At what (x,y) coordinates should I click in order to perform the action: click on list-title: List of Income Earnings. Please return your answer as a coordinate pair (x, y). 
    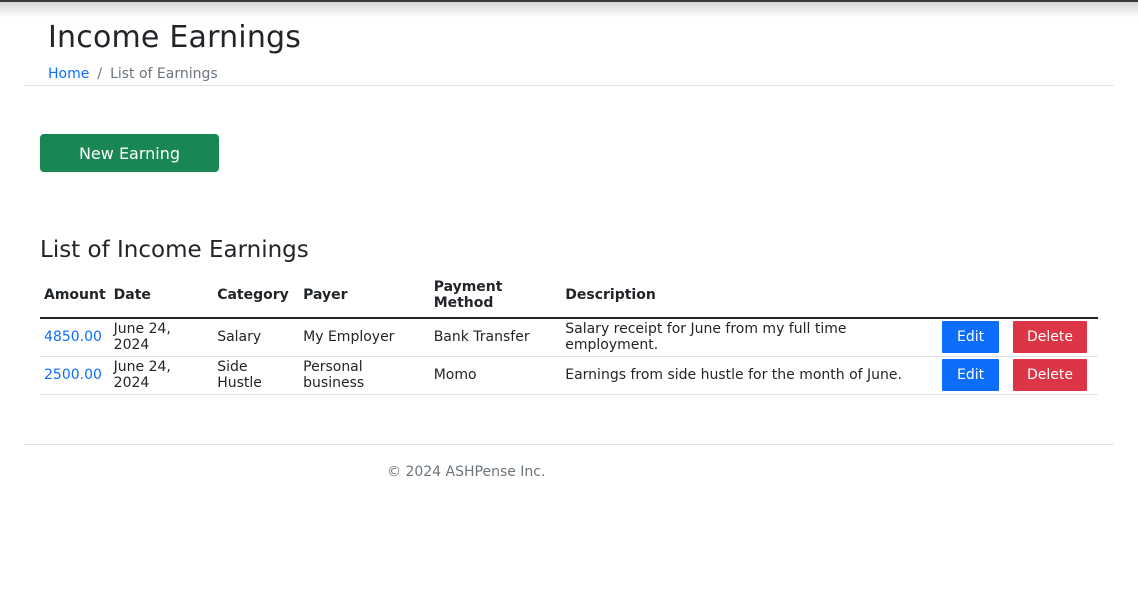
    Looking at the image, I should click on (174, 250).